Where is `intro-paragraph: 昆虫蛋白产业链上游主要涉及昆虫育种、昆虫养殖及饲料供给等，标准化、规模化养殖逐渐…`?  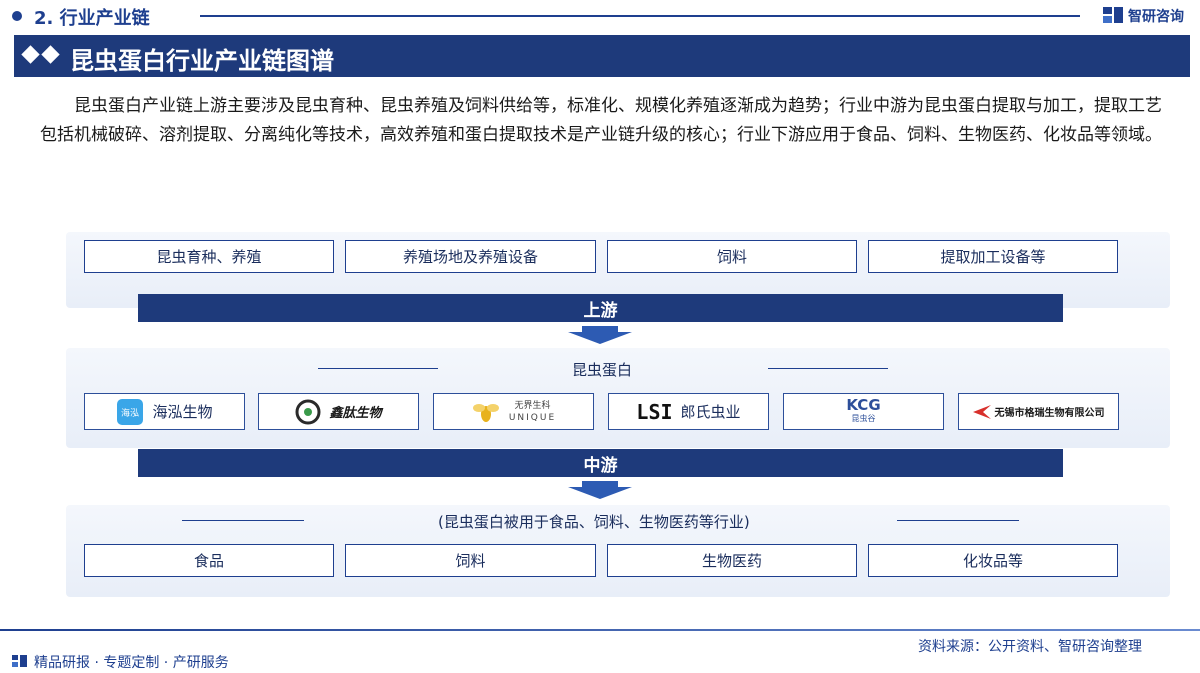
intro-paragraph: 昆虫蛋白产业链上游主要涉及昆虫育种、昆虫养殖及饲料供给等，标准化、规模化养殖逐渐… is located at coordinates (601, 120).